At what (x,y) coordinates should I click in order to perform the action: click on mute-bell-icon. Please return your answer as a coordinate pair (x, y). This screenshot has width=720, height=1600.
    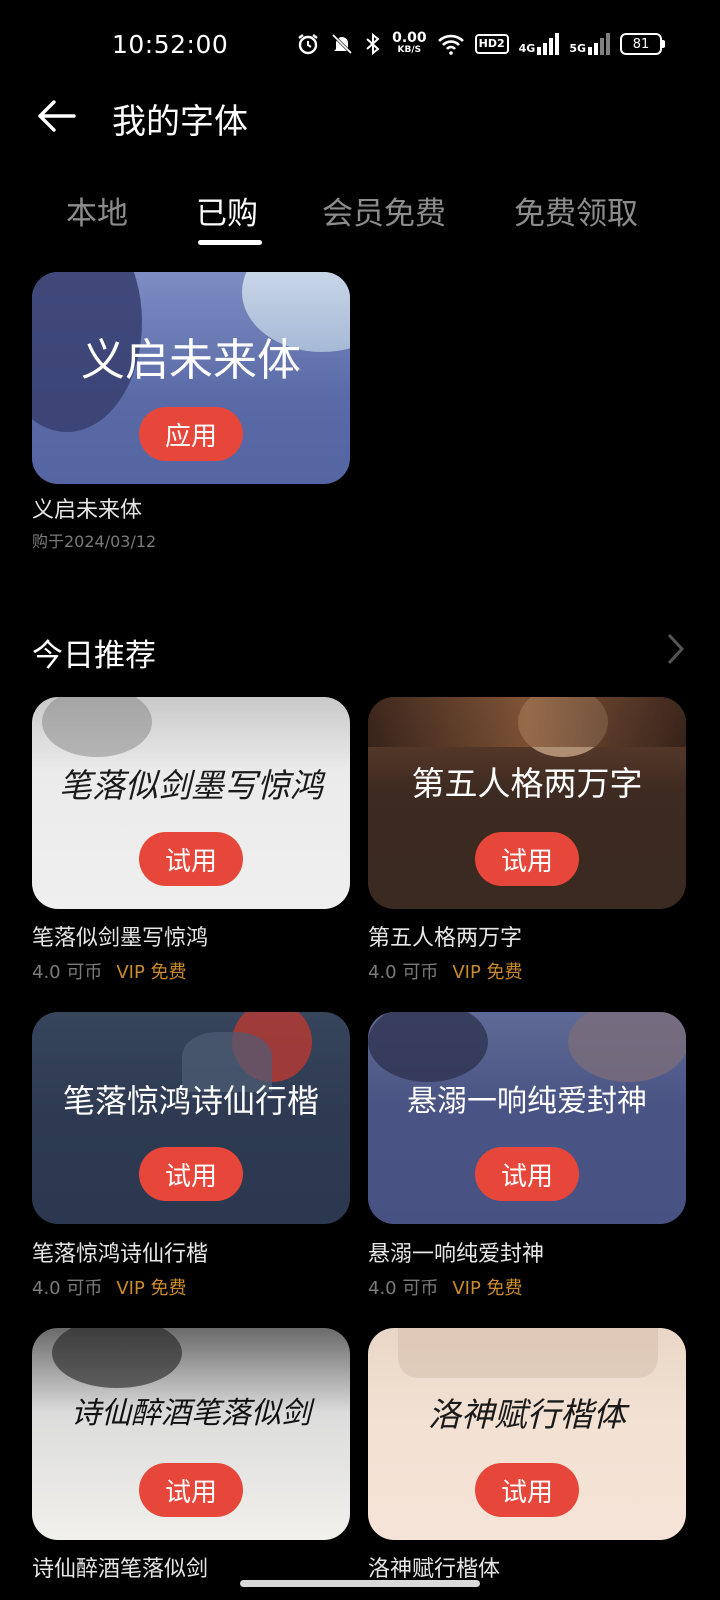
    Looking at the image, I should click on (342, 44).